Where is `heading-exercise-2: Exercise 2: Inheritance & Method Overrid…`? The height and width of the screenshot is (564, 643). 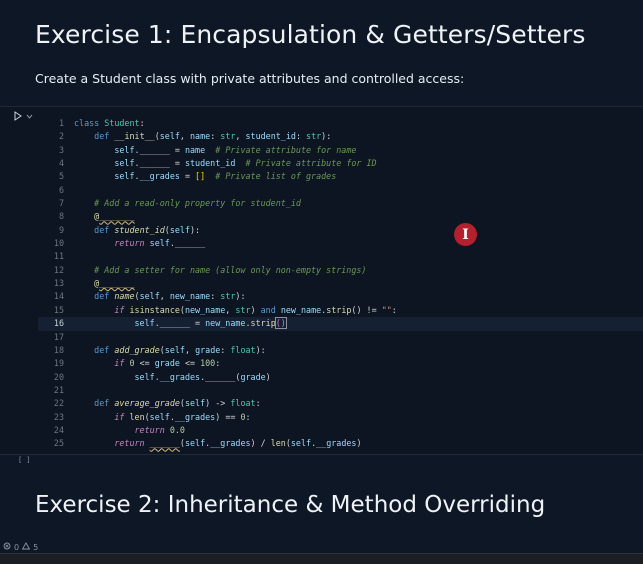 heading-exercise-2: Exercise 2: Inheritance & Method Overrid… is located at coordinates (290, 505).